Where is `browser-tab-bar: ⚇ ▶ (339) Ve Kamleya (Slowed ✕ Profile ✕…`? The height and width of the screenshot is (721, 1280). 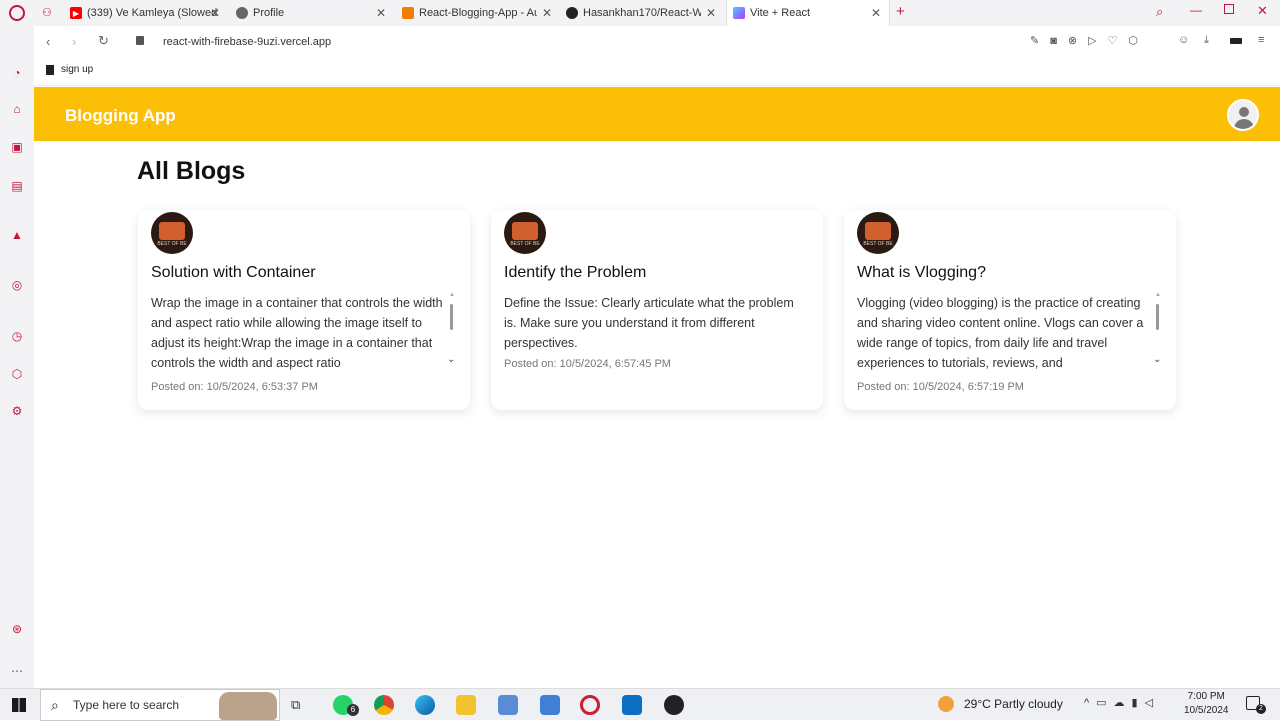
browser-tab-bar: ⚇ ▶ (339) Ve Kamleya (Slowed ✕ Profile ✕… is located at coordinates (640, 13).